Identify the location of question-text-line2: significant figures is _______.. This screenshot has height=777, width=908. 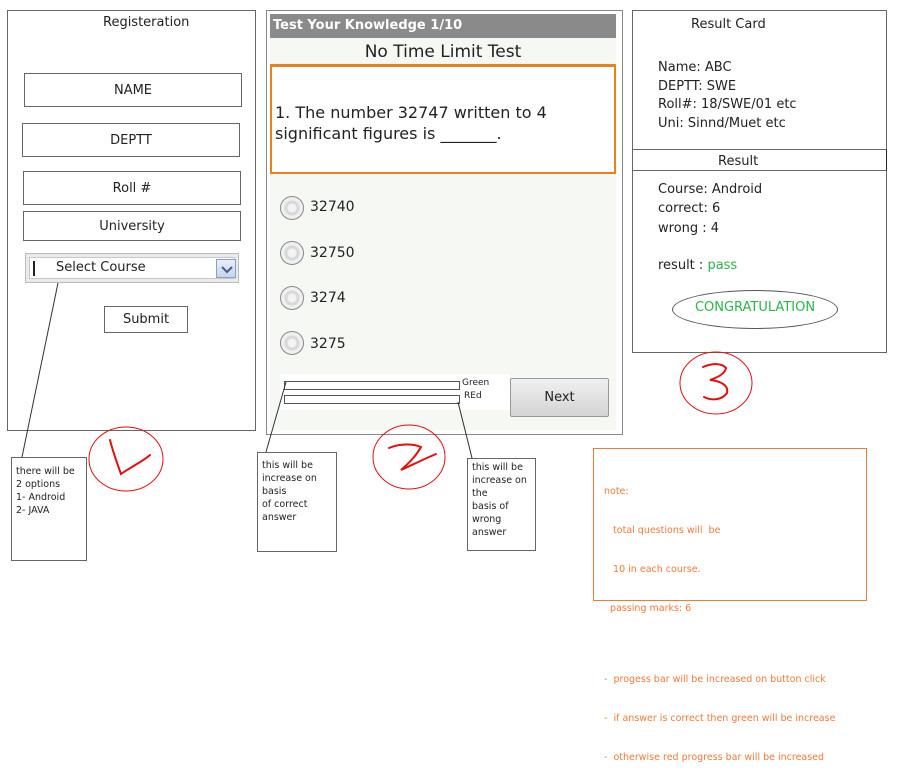
(388, 133).